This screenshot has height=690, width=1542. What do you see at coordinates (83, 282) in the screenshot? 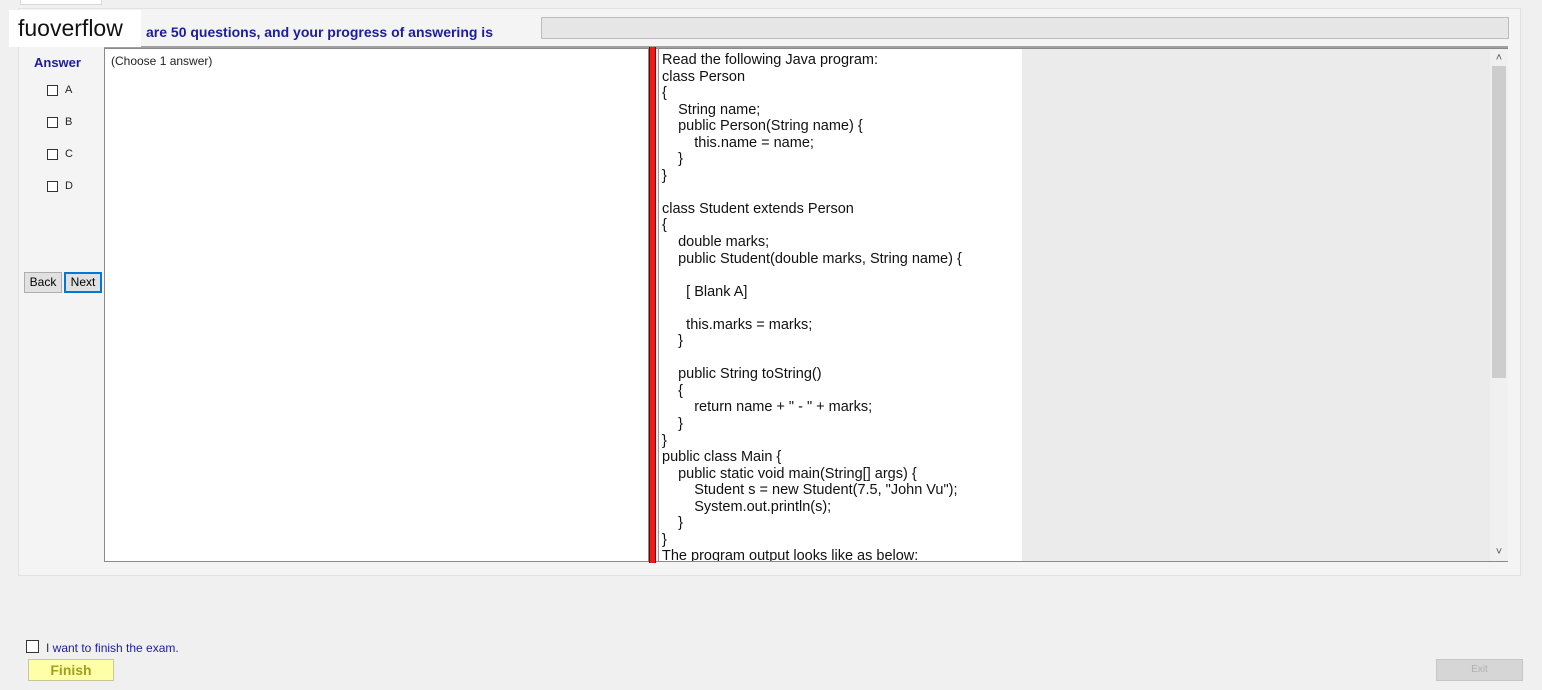
I see `next-button: Next` at bounding box center [83, 282].